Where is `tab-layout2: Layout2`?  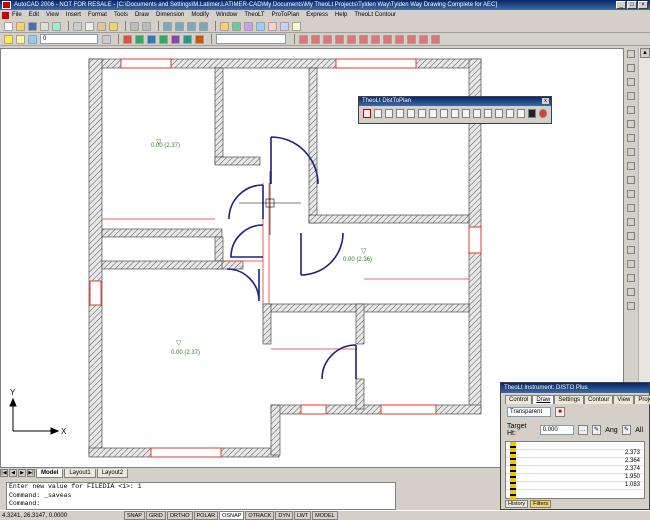
tab-layout2: Layout2 is located at coordinates (112, 473).